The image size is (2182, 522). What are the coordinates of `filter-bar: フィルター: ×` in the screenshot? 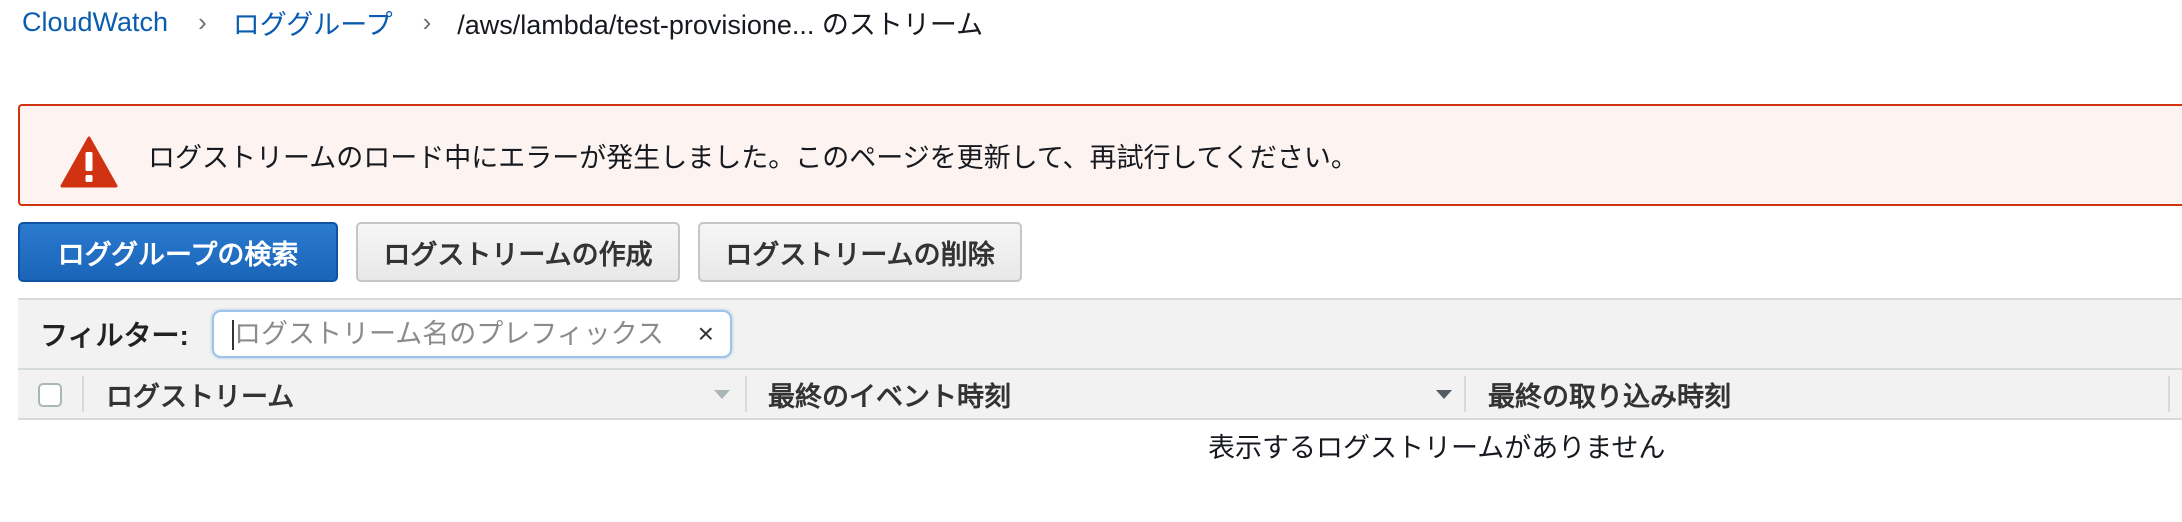 It's located at (1100, 333).